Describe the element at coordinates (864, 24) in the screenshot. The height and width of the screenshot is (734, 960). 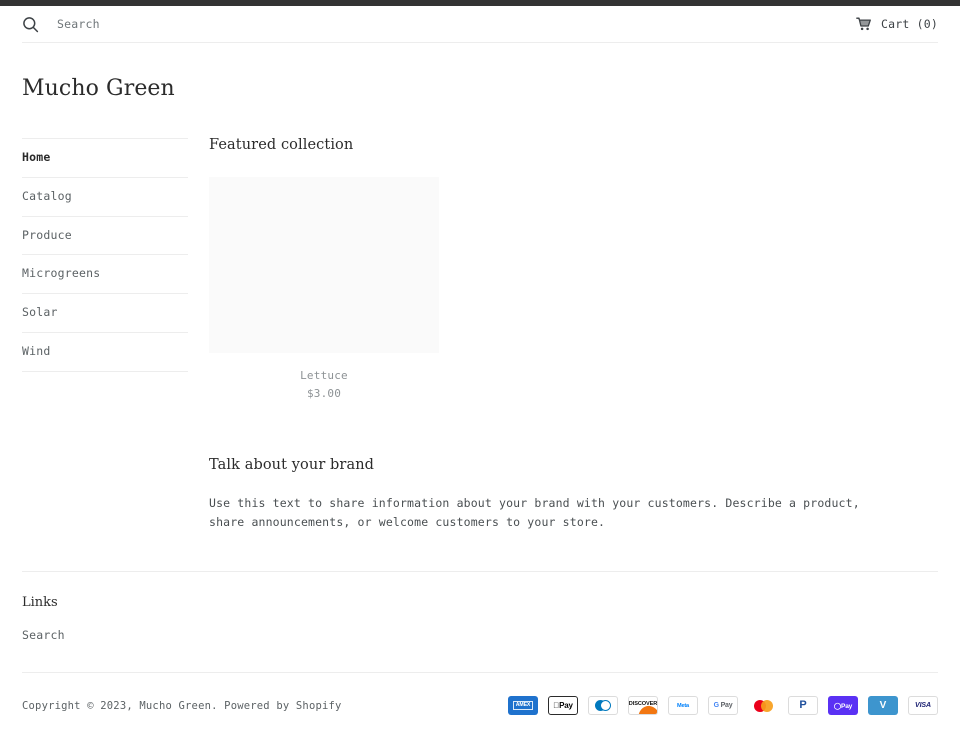
I see `shopping-cart-icon` at that location.